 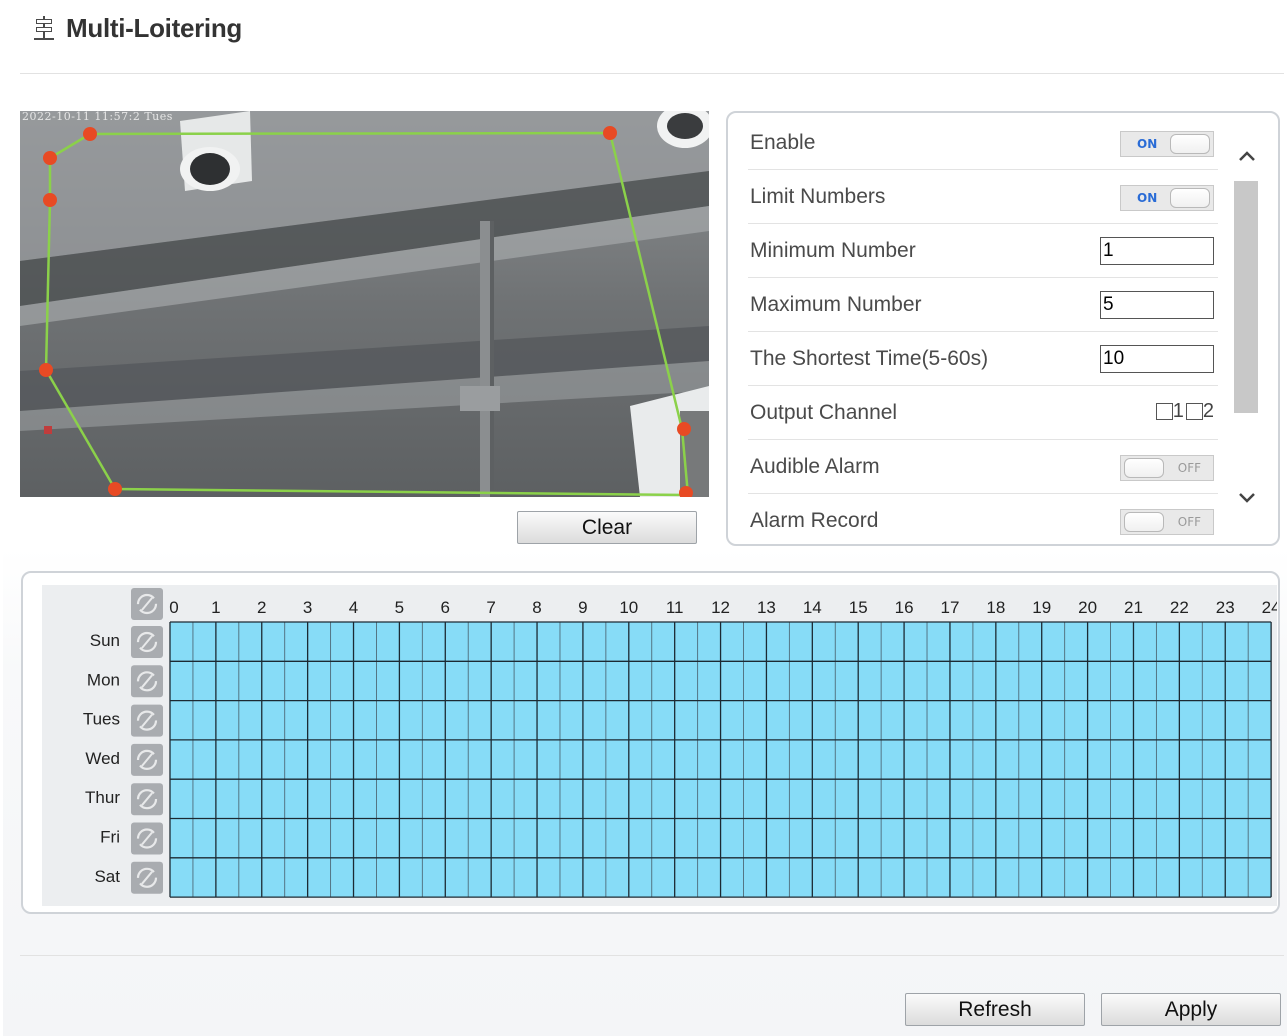 What do you see at coordinates (1167, 468) in the screenshot?
I see `audible-alarm-toggle: OFF` at bounding box center [1167, 468].